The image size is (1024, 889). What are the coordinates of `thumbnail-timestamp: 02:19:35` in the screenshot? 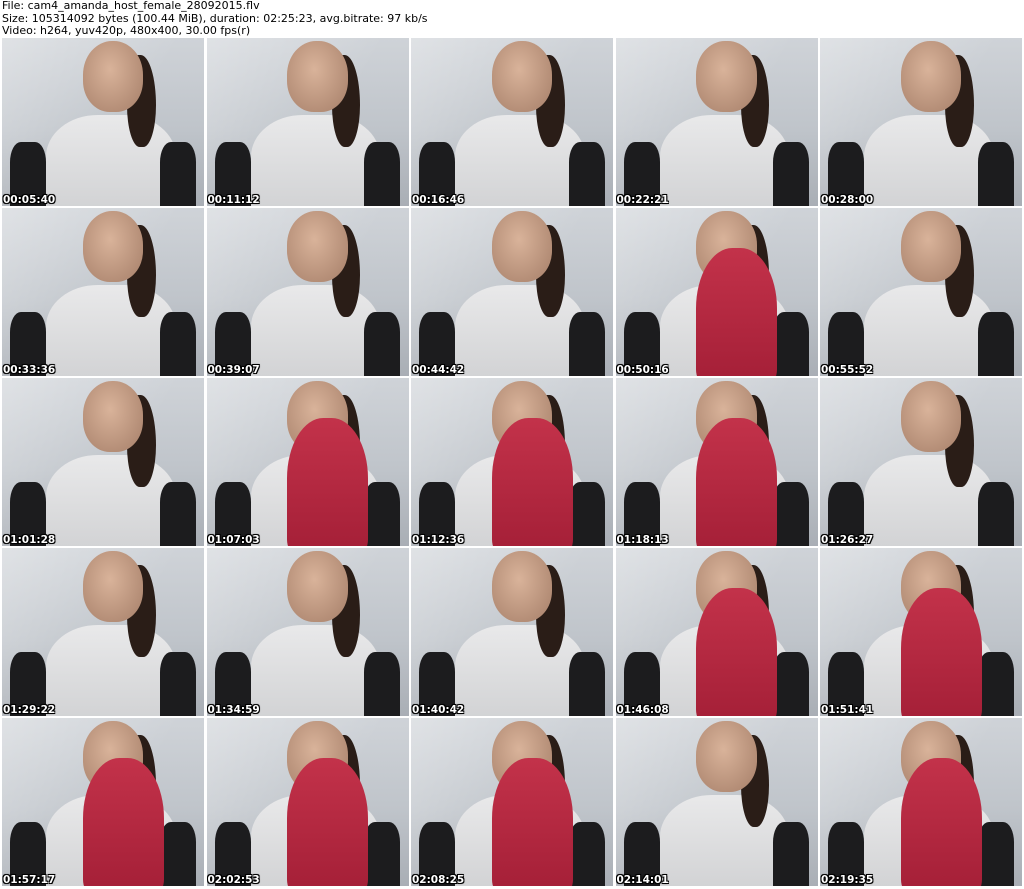 It's located at (847, 880).